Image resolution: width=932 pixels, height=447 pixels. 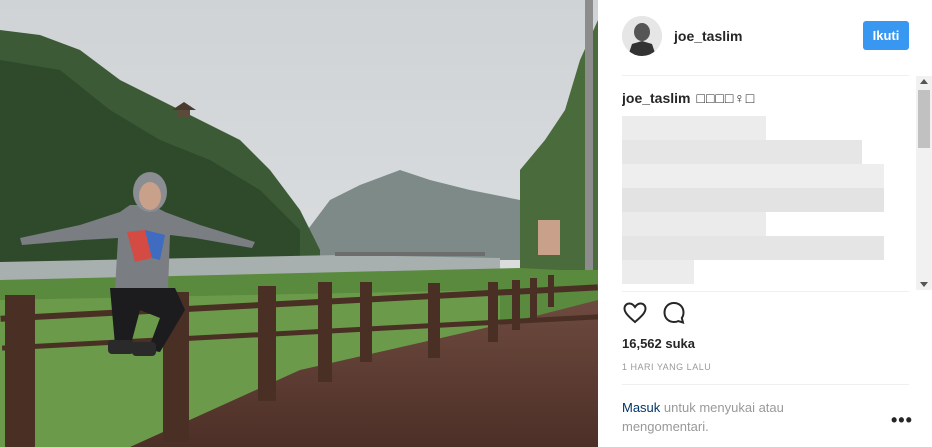 I want to click on comment-icon, so click(x=674, y=313).